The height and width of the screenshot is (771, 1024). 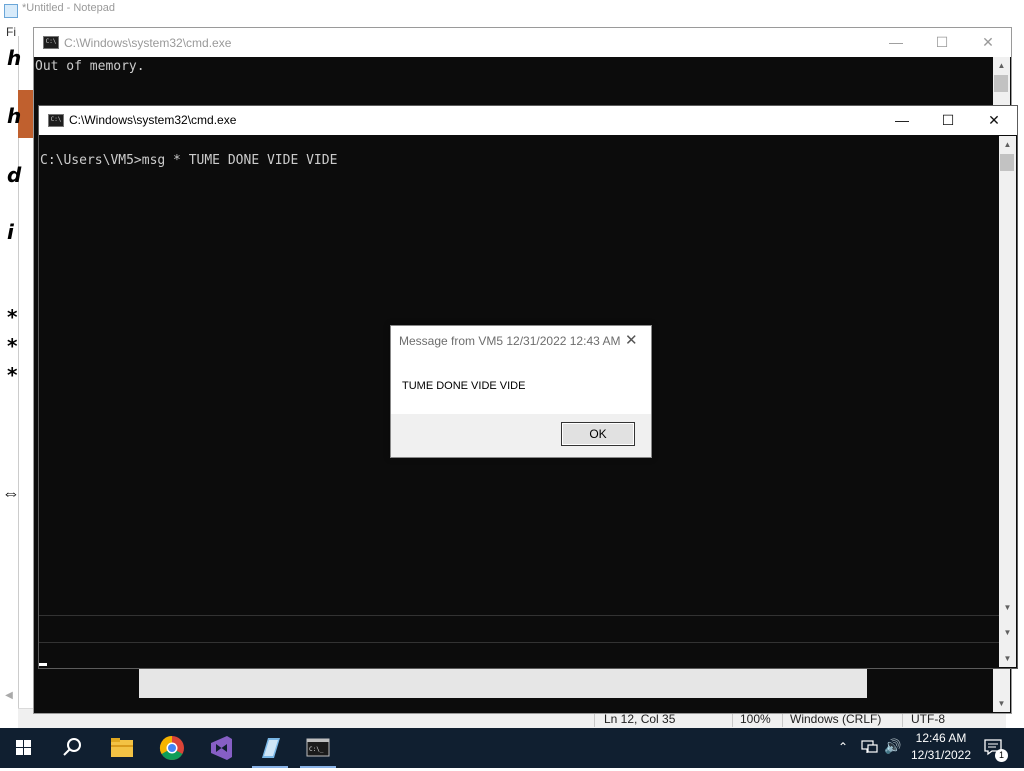 I want to click on clock-time: 12:46 AM, so click(x=941, y=738).